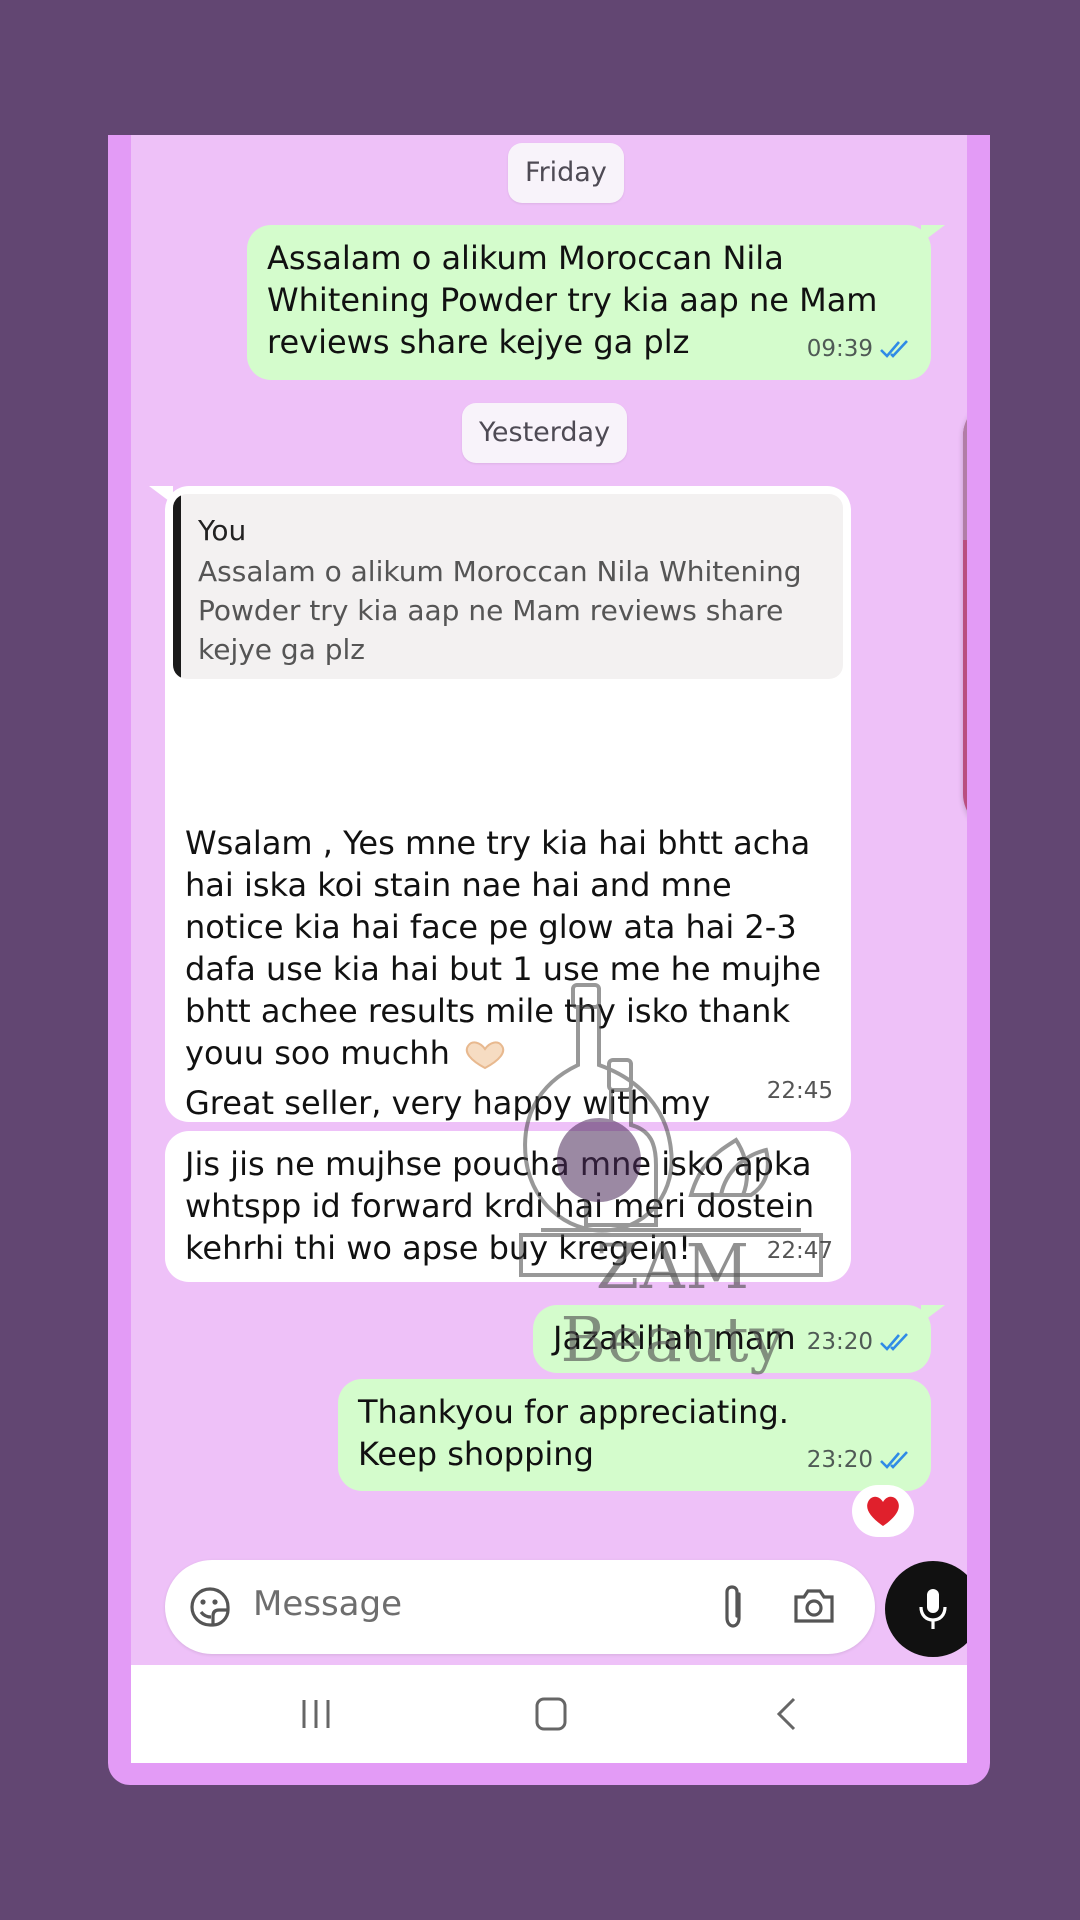  Describe the element at coordinates (566, 173) in the screenshot. I see `date-chip-friday: Friday` at that location.